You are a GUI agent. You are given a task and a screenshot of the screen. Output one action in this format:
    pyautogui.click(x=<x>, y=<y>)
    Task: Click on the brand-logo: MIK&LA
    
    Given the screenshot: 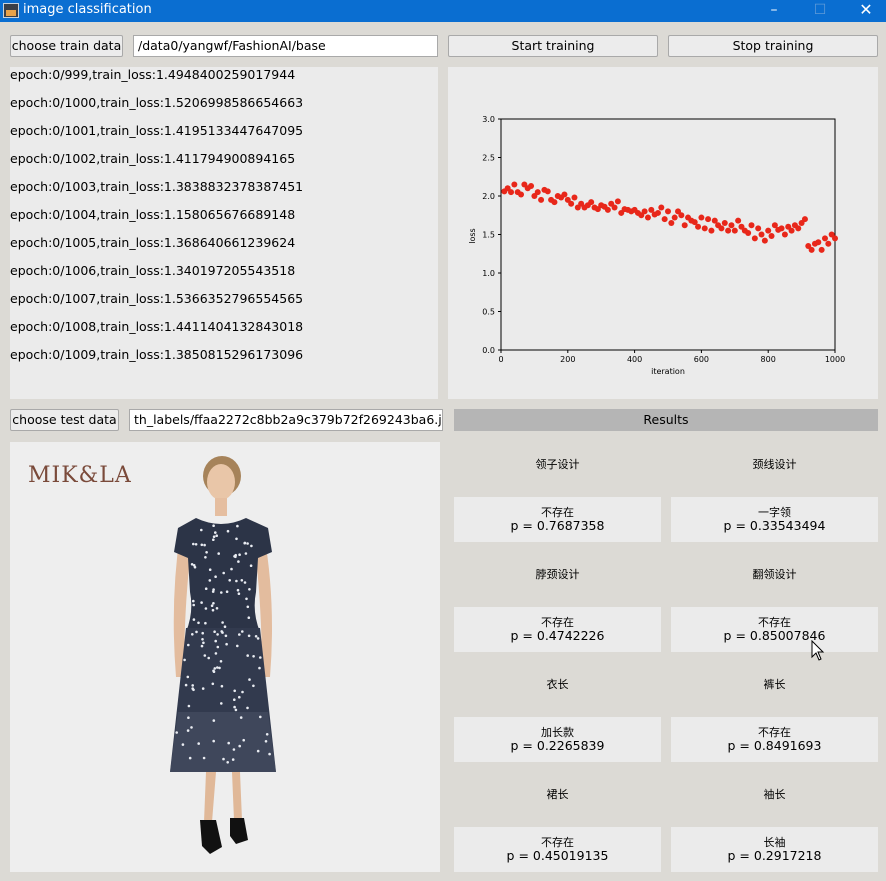 What is the action you would take?
    pyautogui.click(x=80, y=475)
    